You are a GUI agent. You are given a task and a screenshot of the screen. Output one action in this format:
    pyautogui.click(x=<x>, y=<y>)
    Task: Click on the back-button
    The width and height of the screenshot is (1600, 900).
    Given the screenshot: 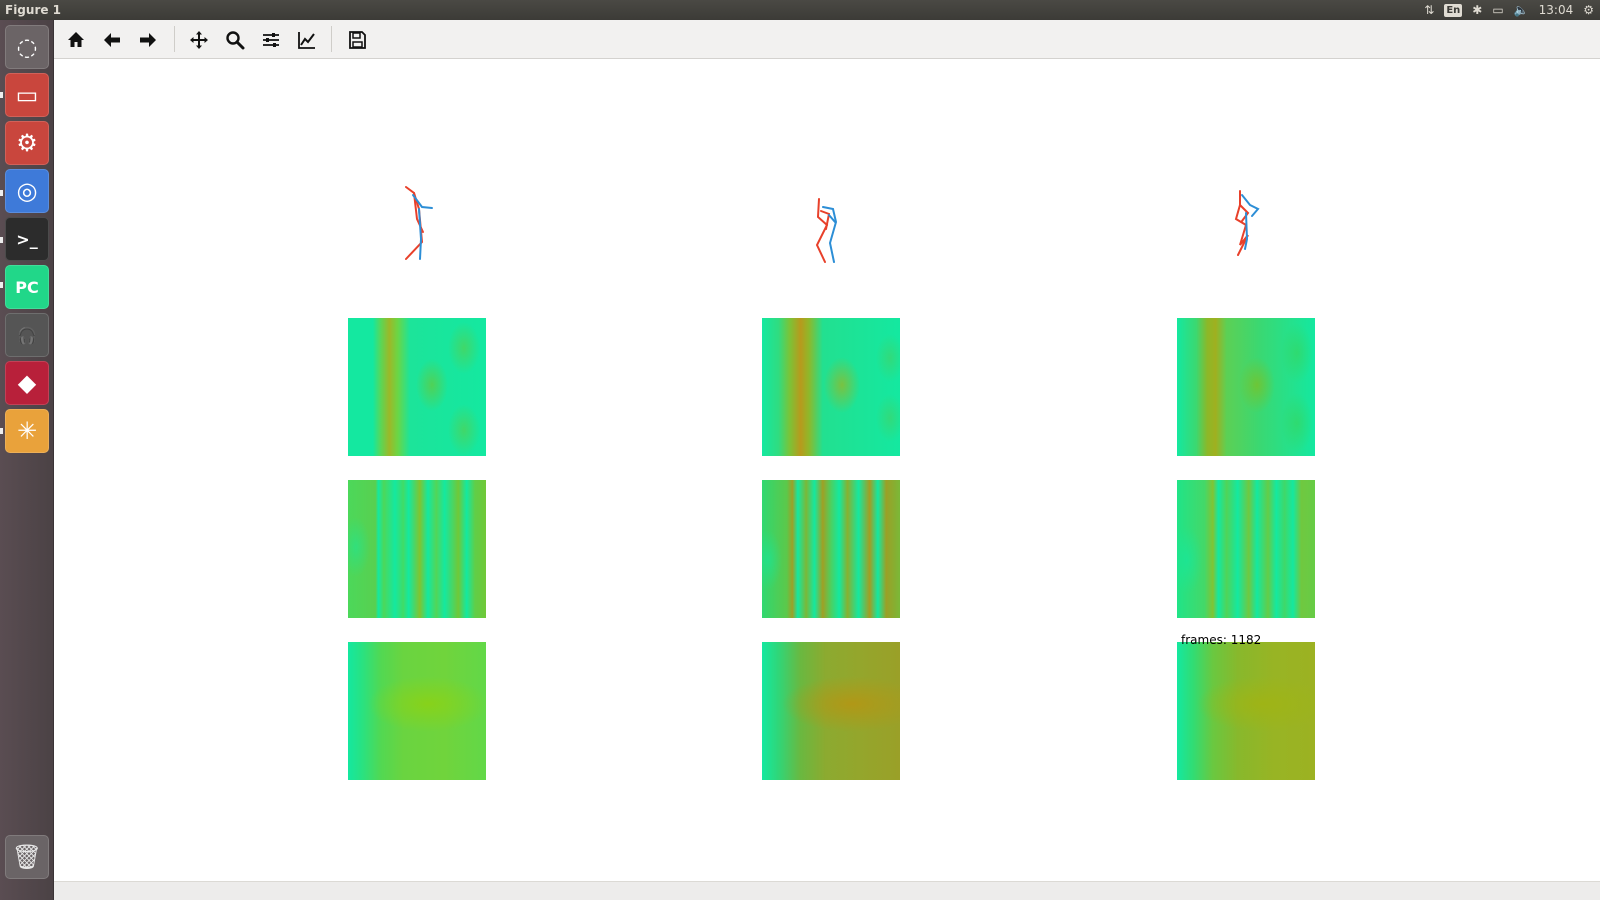 What is the action you would take?
    pyautogui.click(x=112, y=40)
    